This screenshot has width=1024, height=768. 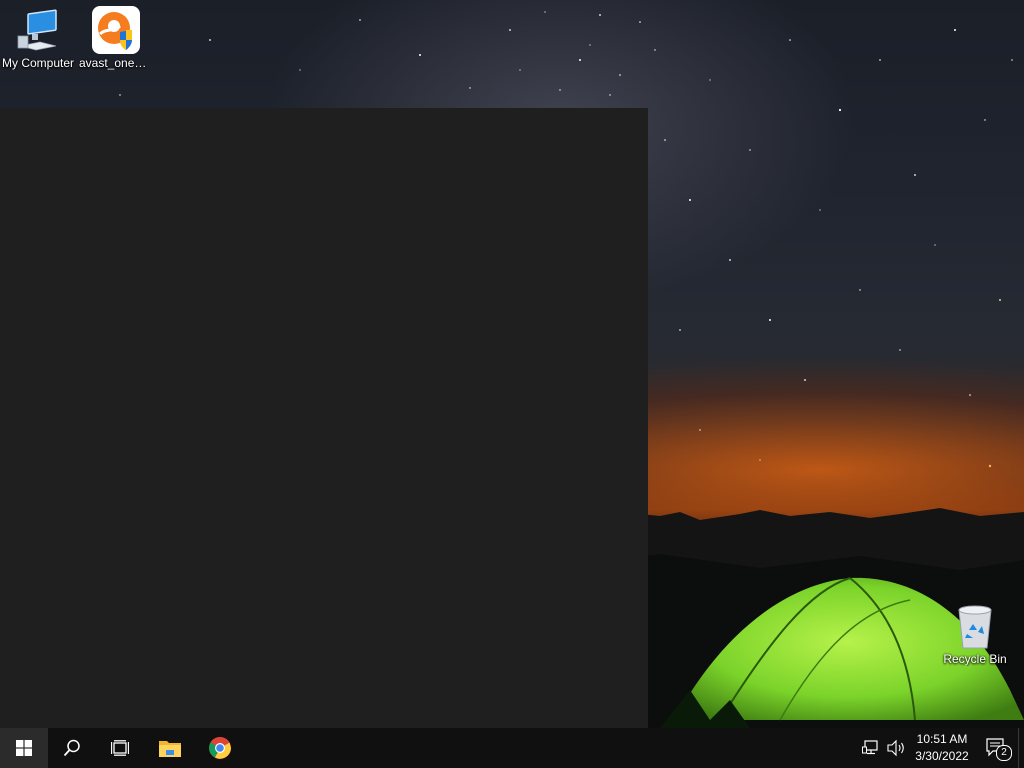 I want to click on search-button, so click(x=72, y=748).